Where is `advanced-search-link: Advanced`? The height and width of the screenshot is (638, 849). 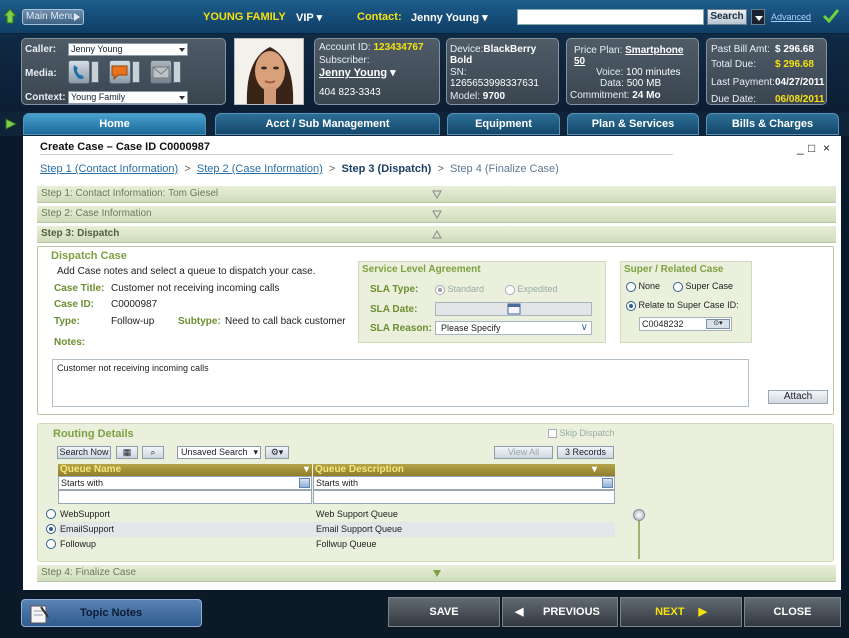
advanced-search-link: Advanced is located at coordinates (791, 17).